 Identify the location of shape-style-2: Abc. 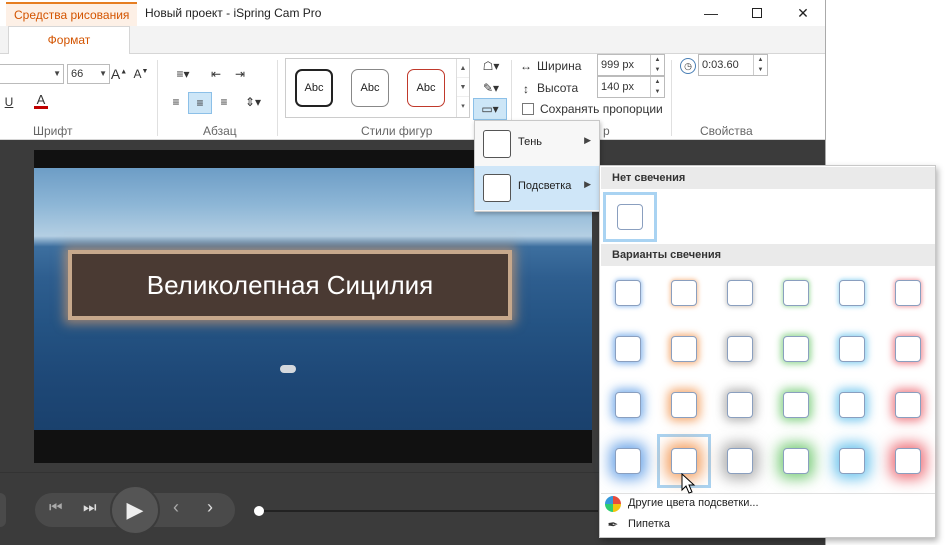
(370, 88).